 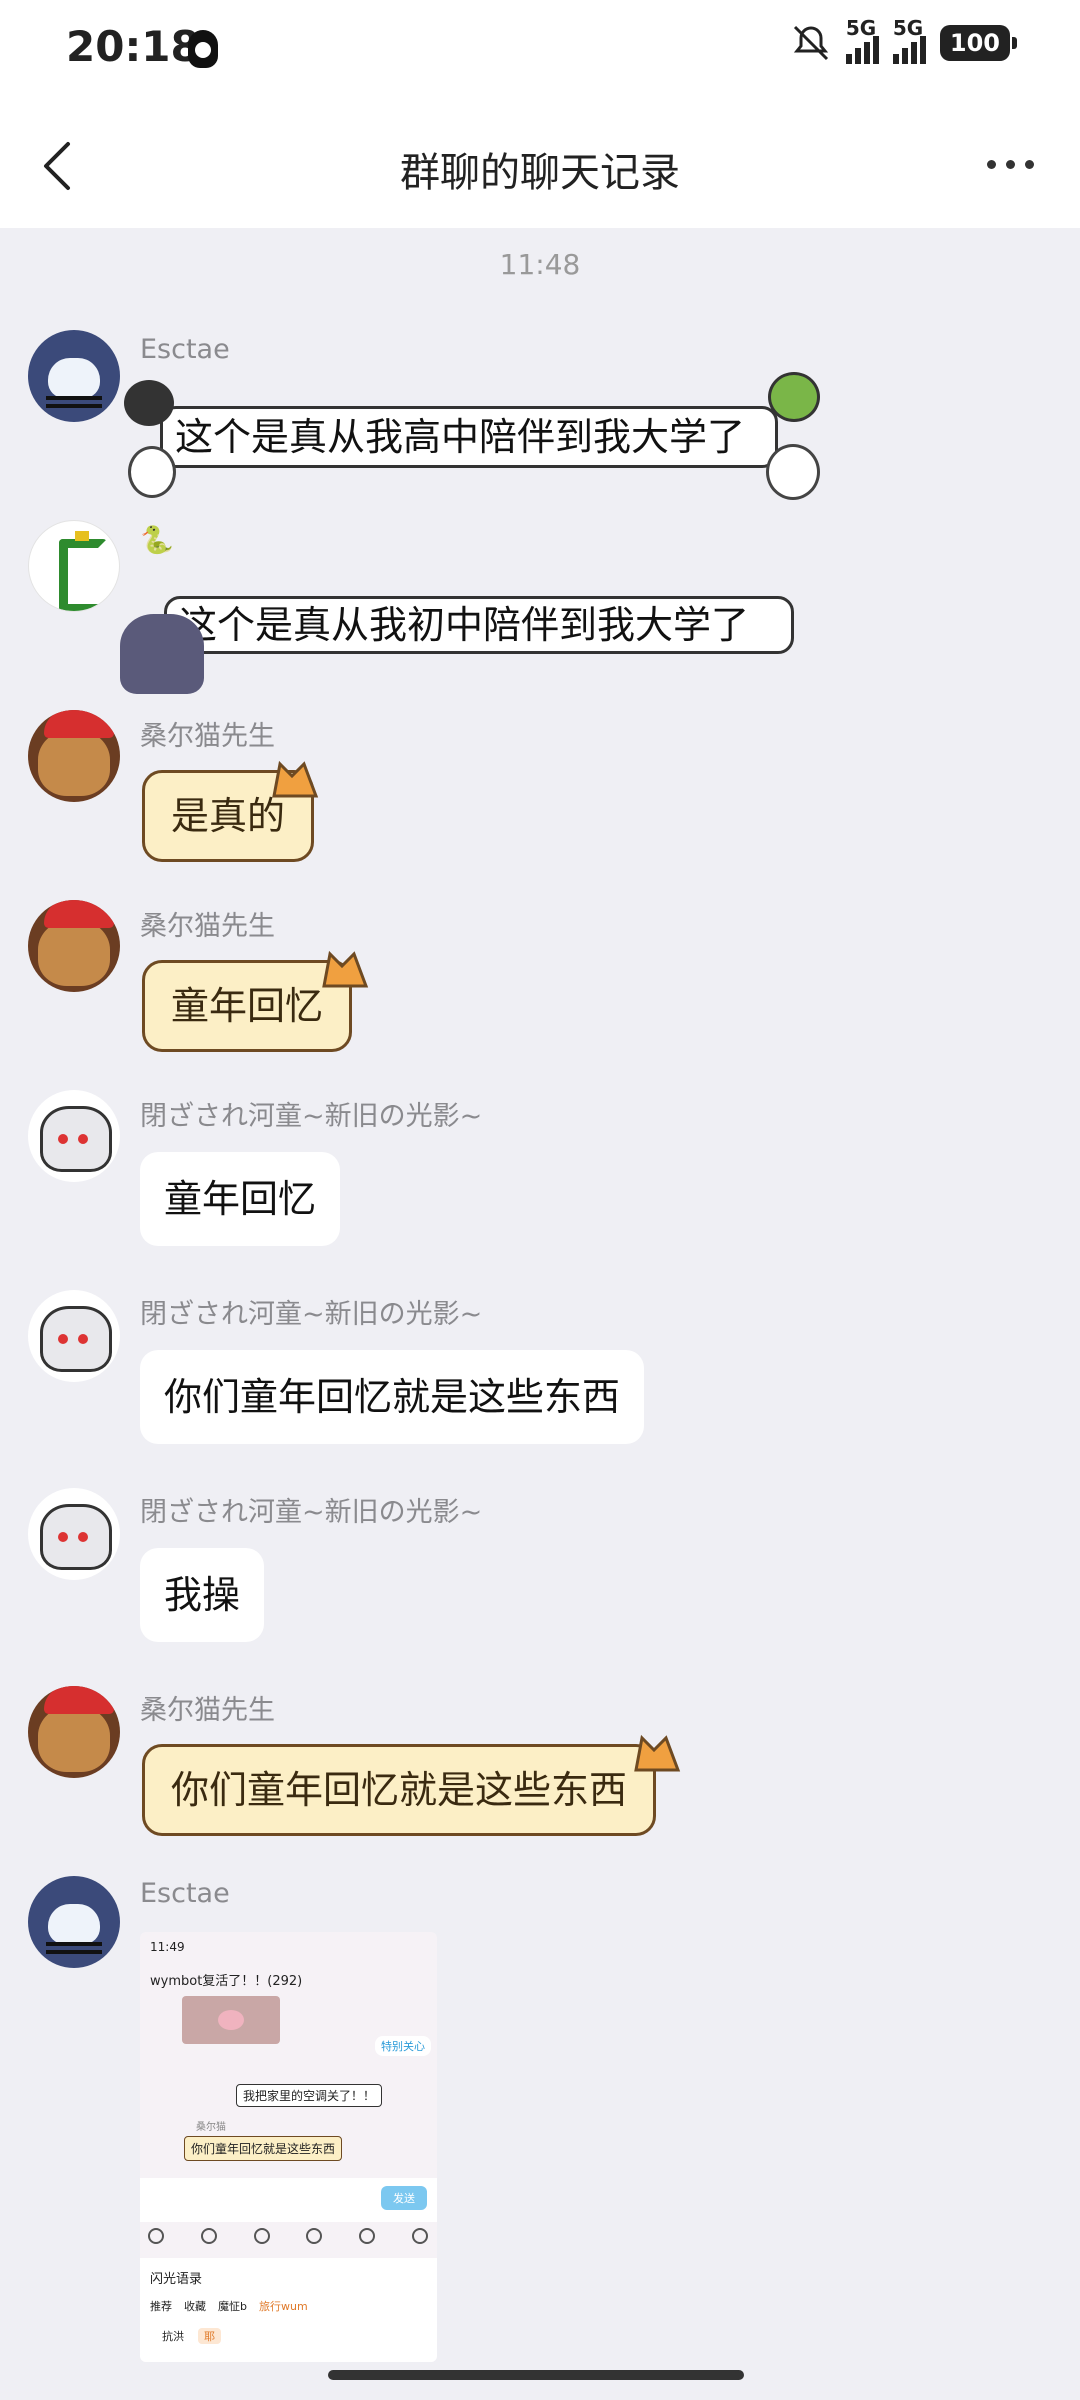 What do you see at coordinates (240, 1199) in the screenshot?
I see `message-bubble: 童年回忆` at bounding box center [240, 1199].